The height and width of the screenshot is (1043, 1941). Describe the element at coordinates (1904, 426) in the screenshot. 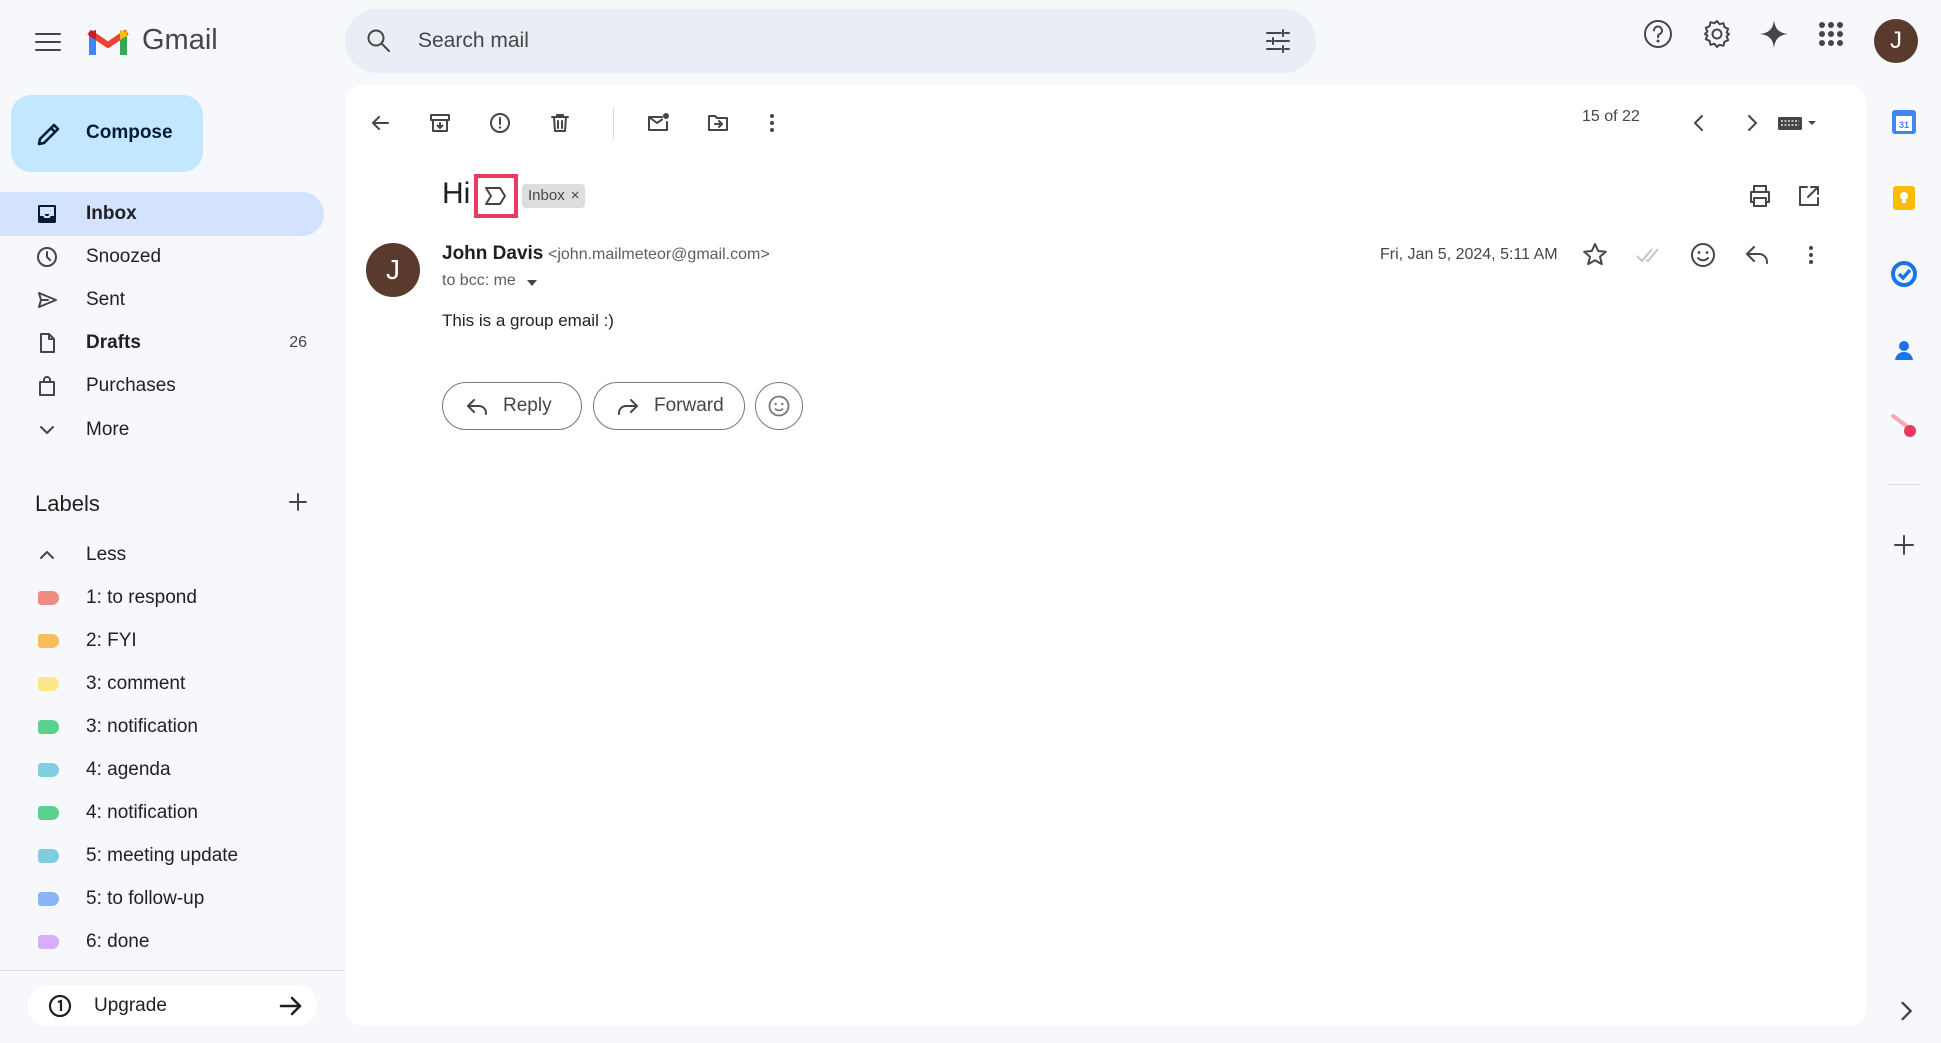

I see `mailmeteor-addon-icon` at that location.